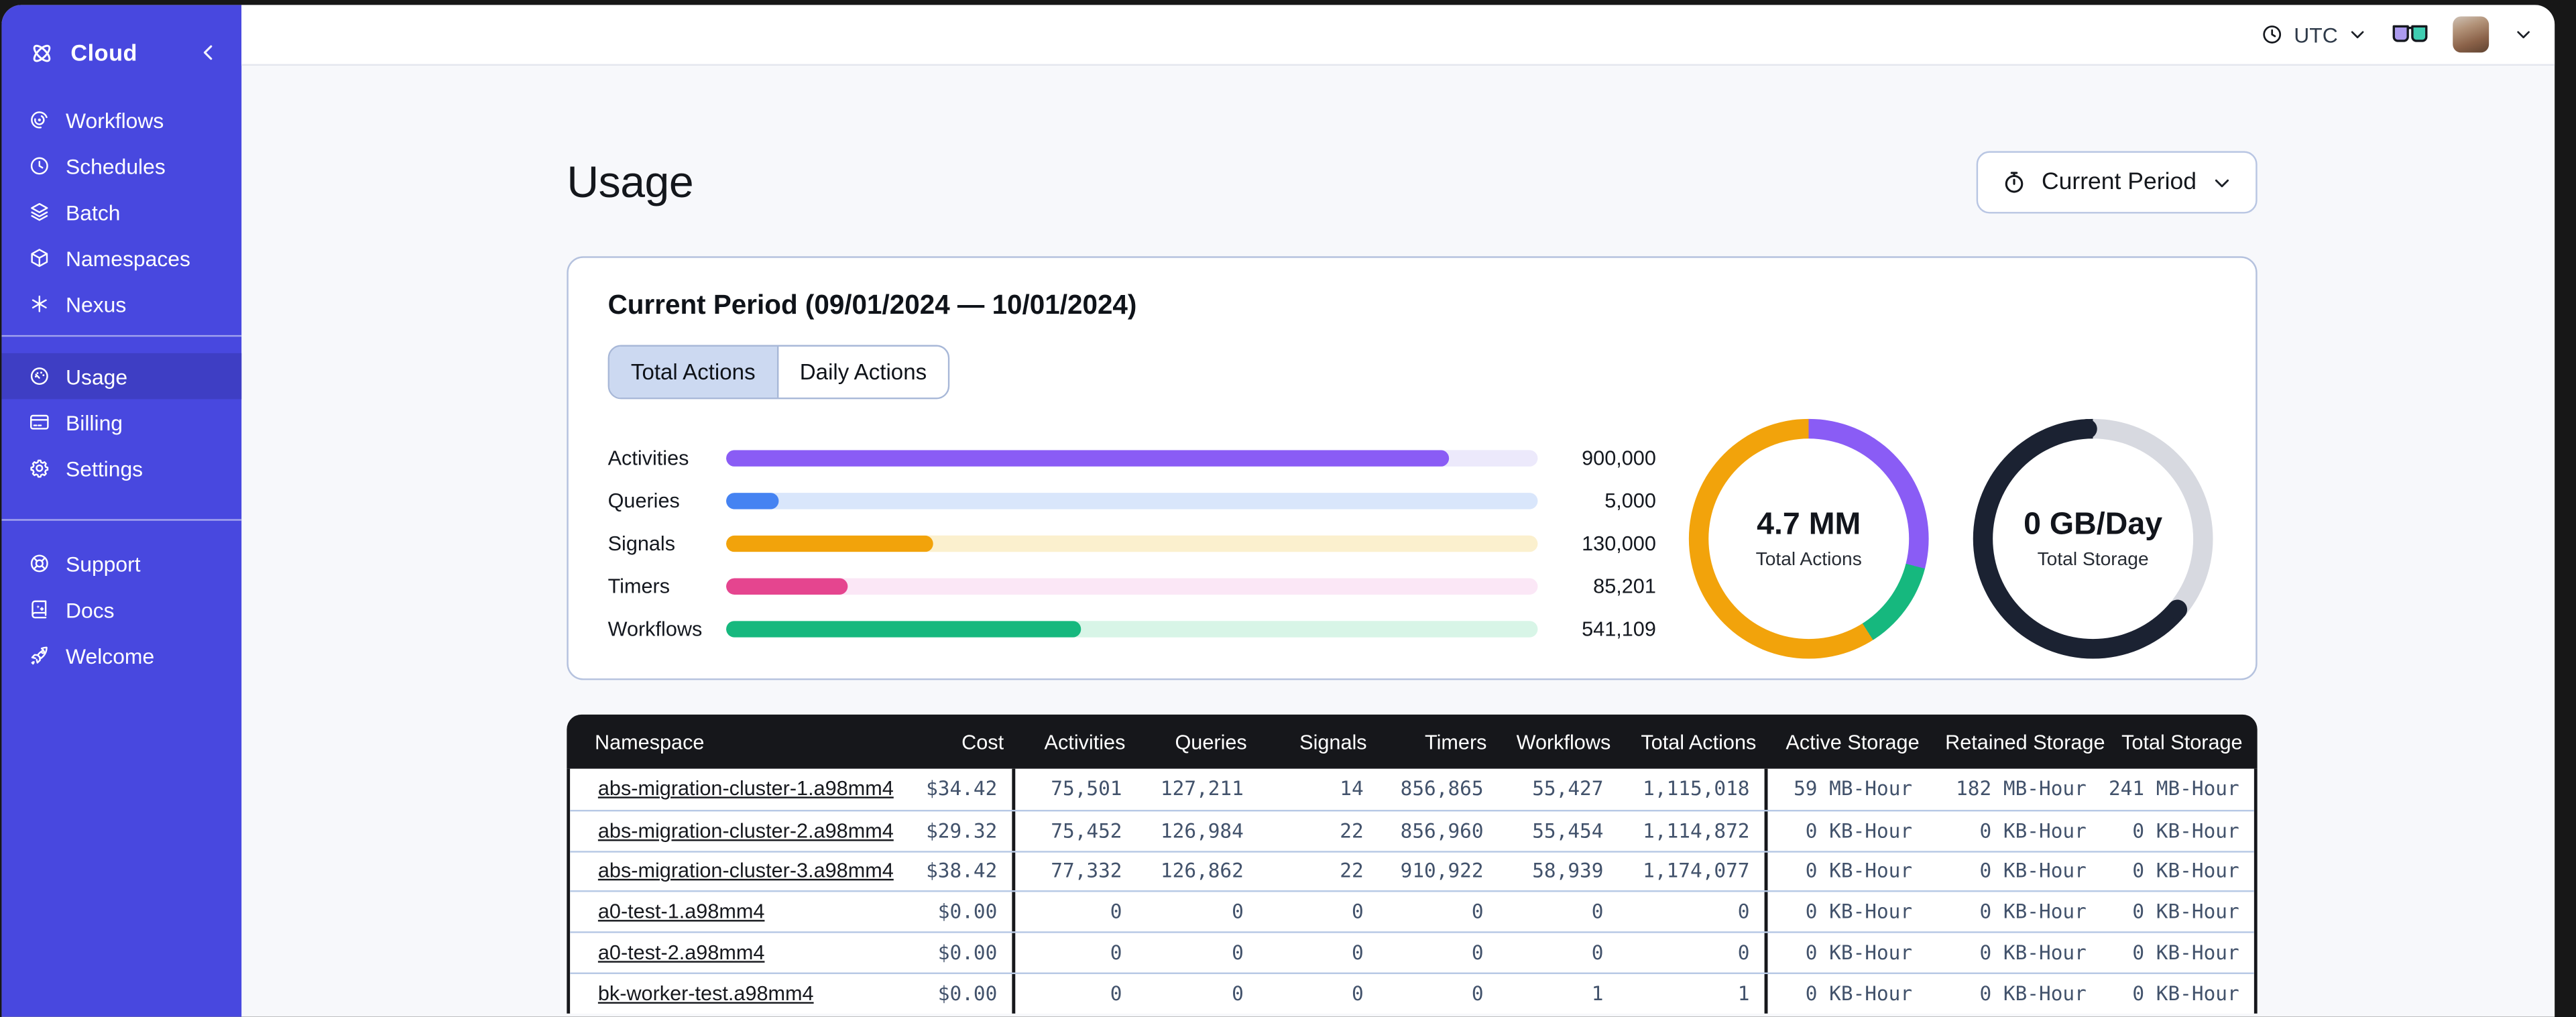 This screenshot has height=1017, width=2576. What do you see at coordinates (1693, 993) in the screenshot?
I see `cell-total_actions: 1` at bounding box center [1693, 993].